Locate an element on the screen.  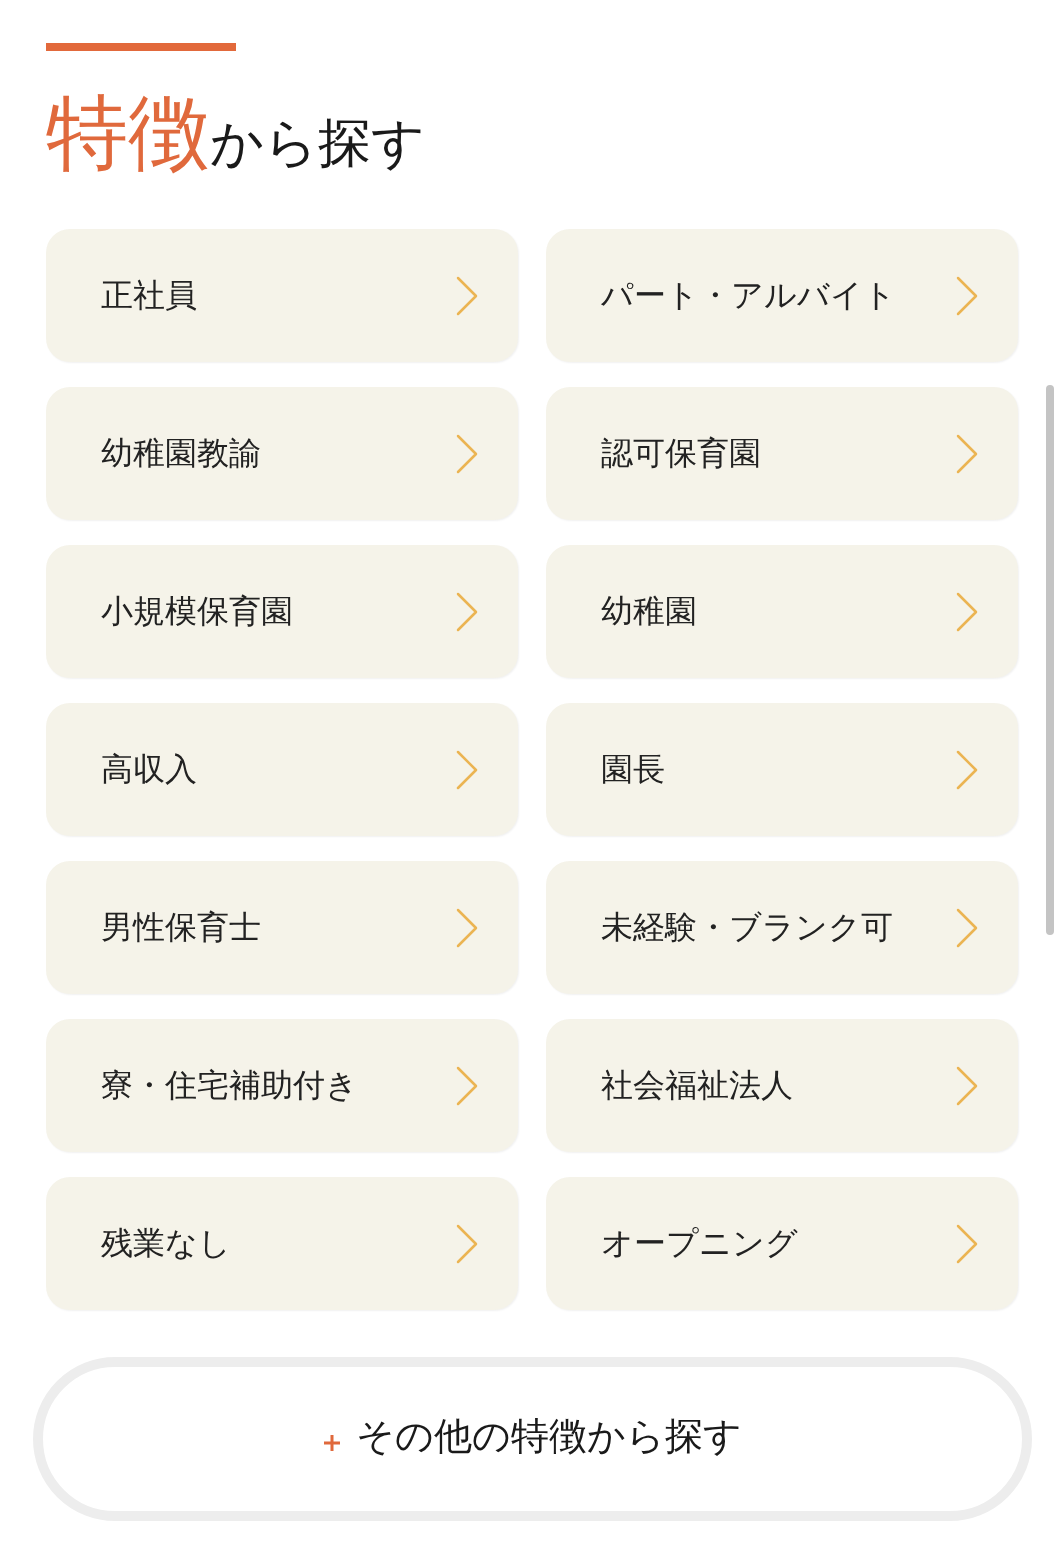
feature-link: 社会福祉法人 is located at coordinates (782, 1085).